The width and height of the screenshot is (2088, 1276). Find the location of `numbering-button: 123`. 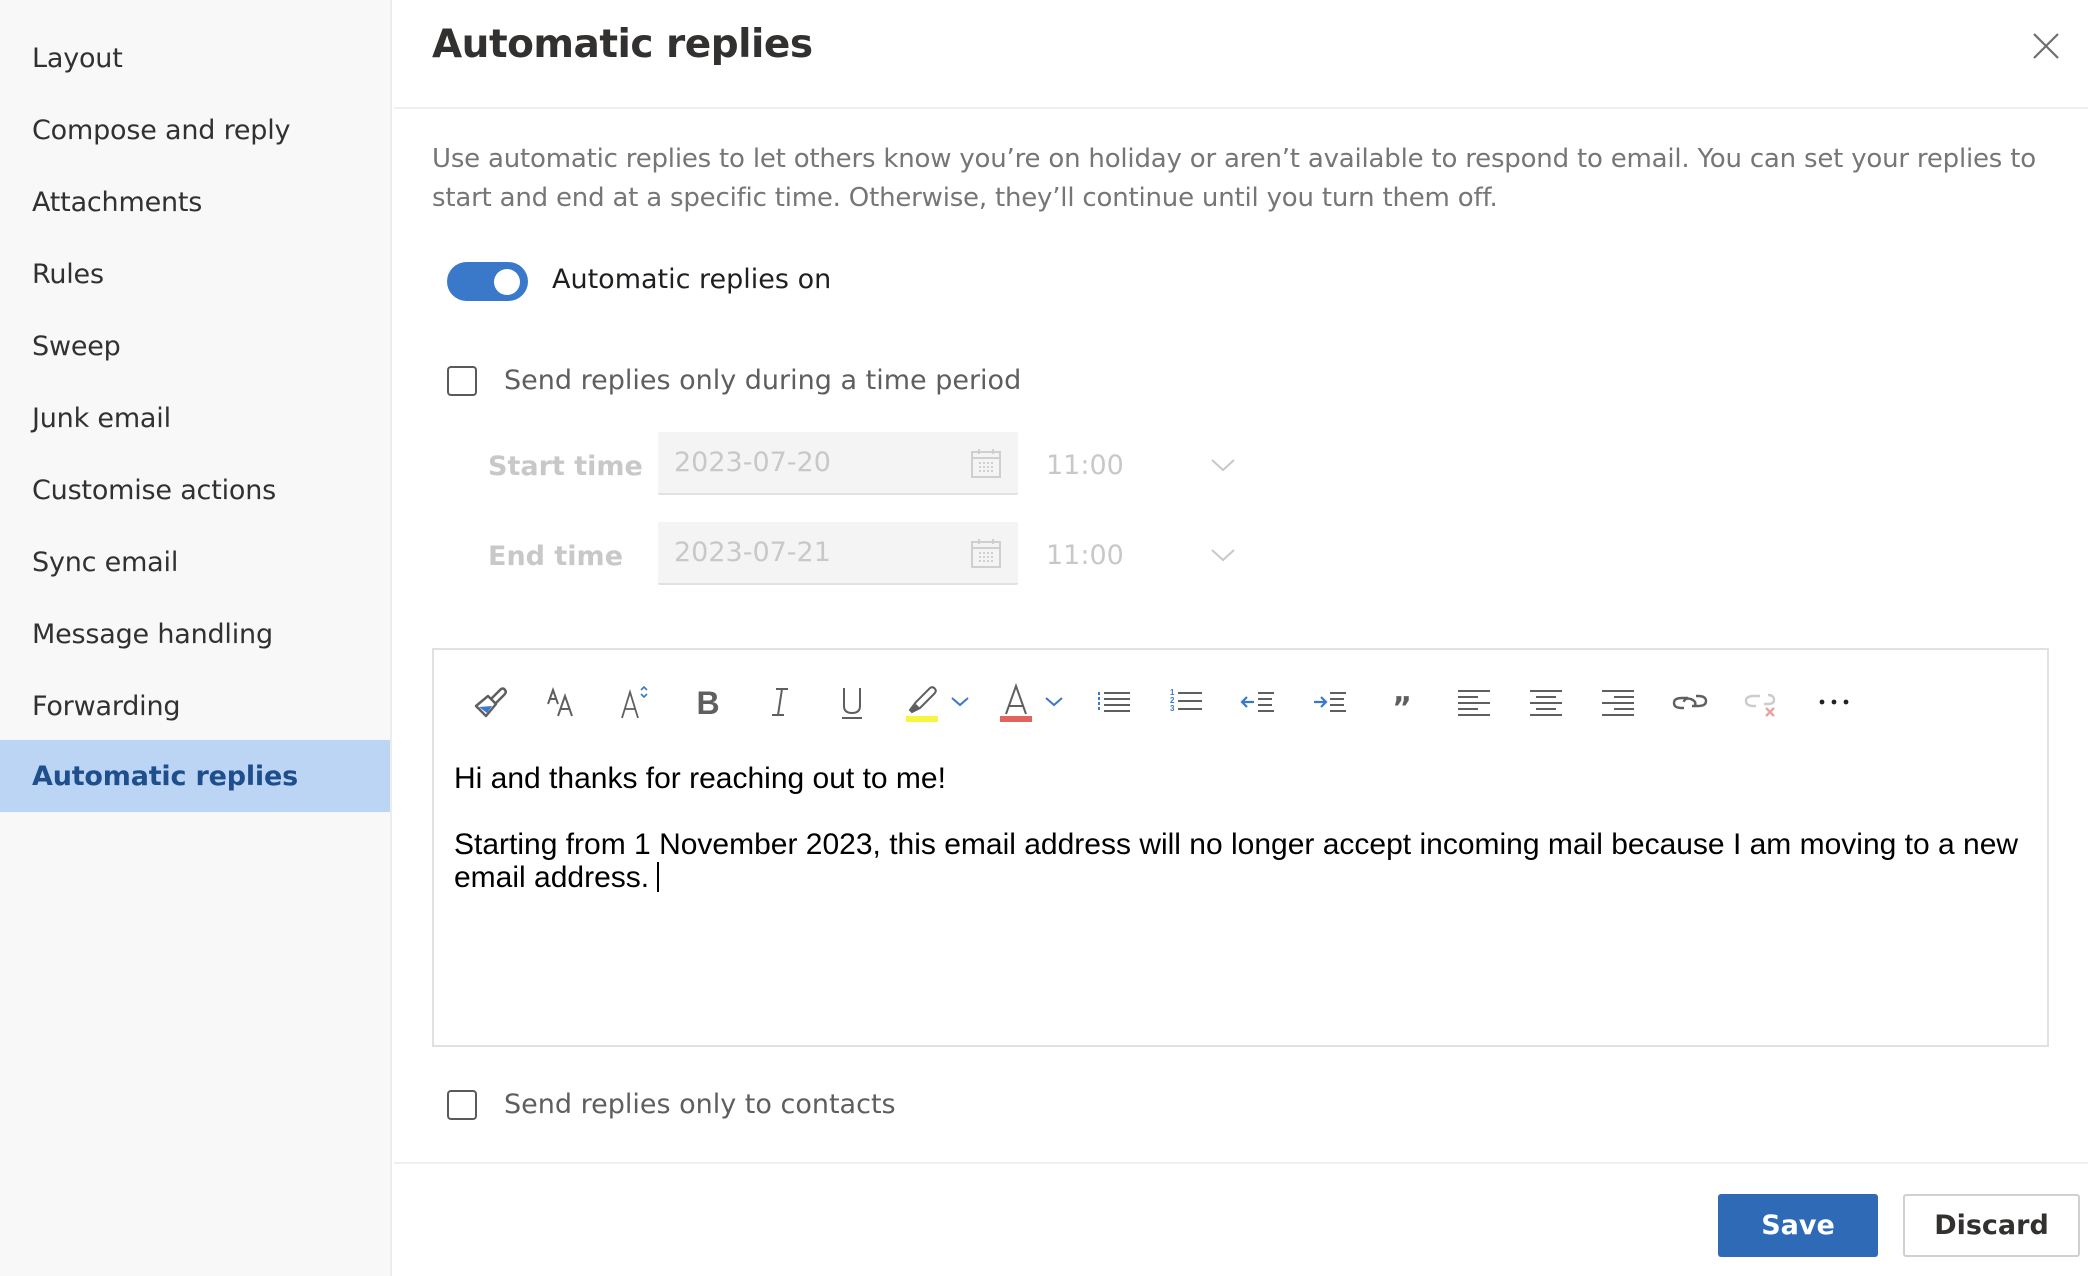

numbering-button: 123 is located at coordinates (1186, 702).